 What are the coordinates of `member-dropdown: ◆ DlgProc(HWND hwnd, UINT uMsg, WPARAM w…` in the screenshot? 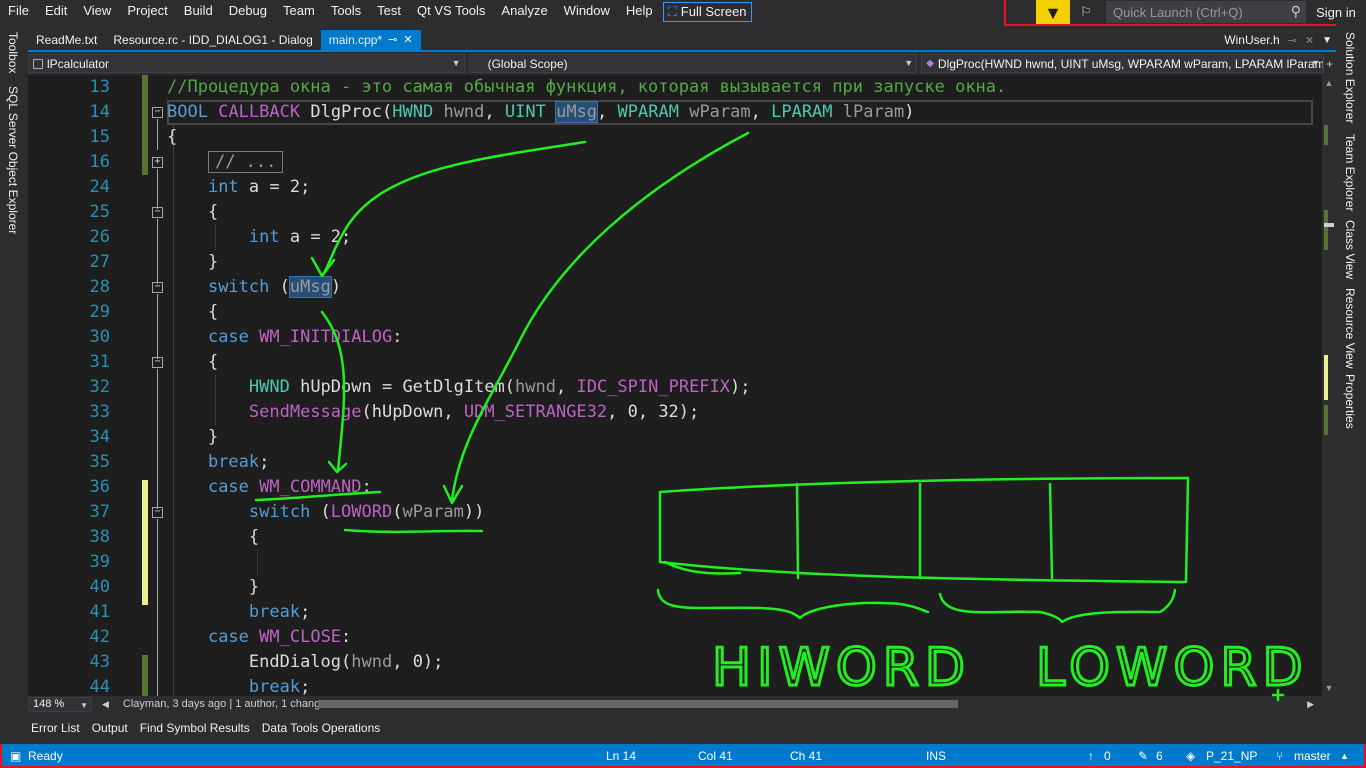 It's located at (1123, 63).